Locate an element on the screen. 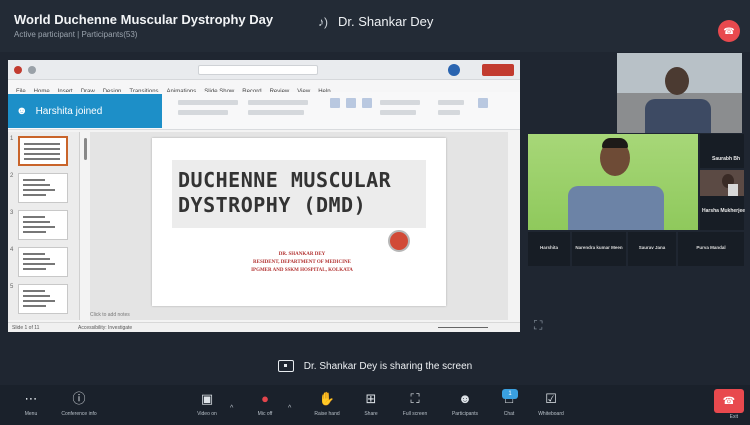 This screenshot has height=425, width=750. conference-info-button: ⓘ Conference info is located at coordinates (79, 404).